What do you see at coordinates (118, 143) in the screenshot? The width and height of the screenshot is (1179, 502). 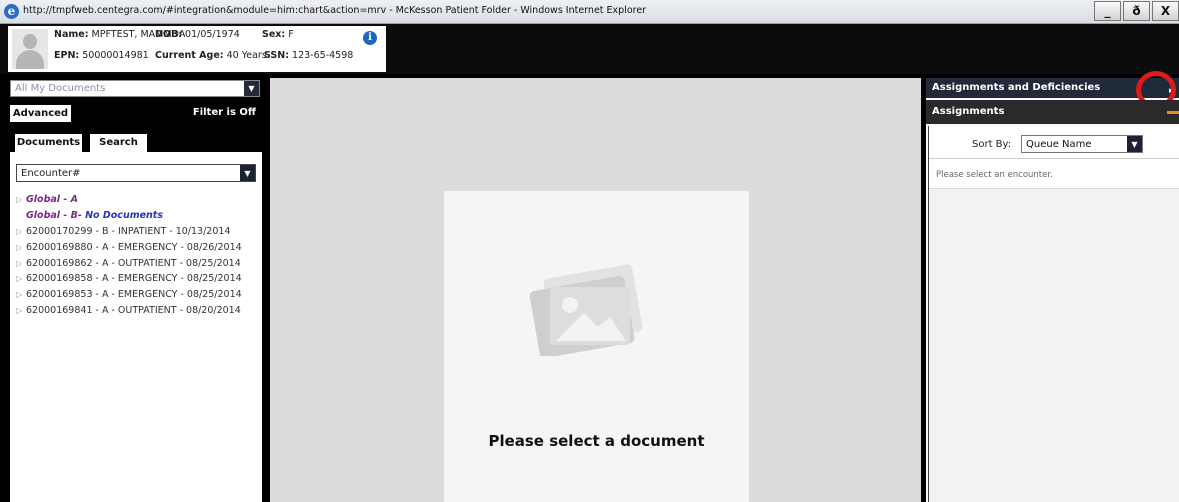 I see `tab-search: Search` at bounding box center [118, 143].